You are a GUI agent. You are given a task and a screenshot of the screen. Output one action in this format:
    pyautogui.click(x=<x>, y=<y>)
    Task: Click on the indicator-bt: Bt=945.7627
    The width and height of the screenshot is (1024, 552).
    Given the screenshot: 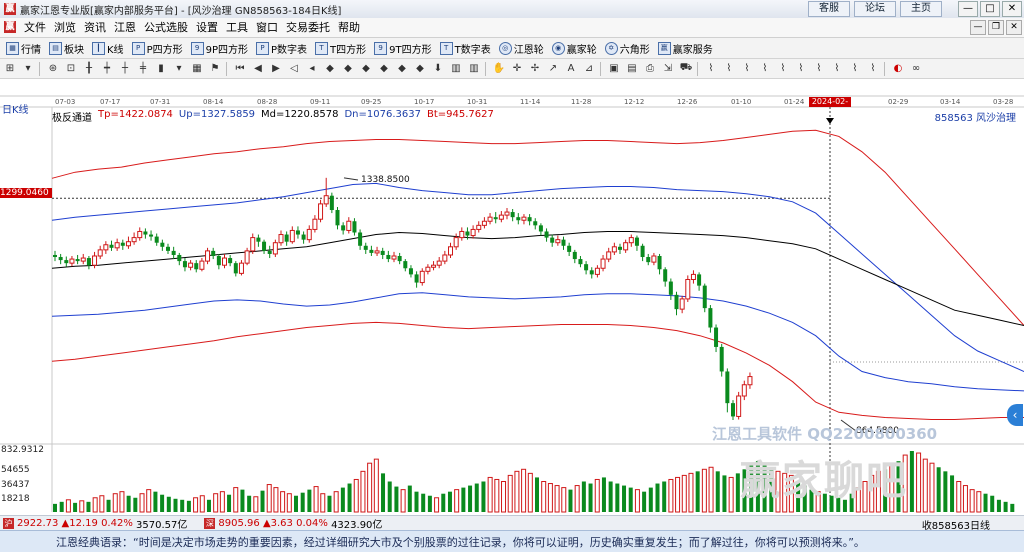 What is the action you would take?
    pyautogui.click(x=460, y=114)
    